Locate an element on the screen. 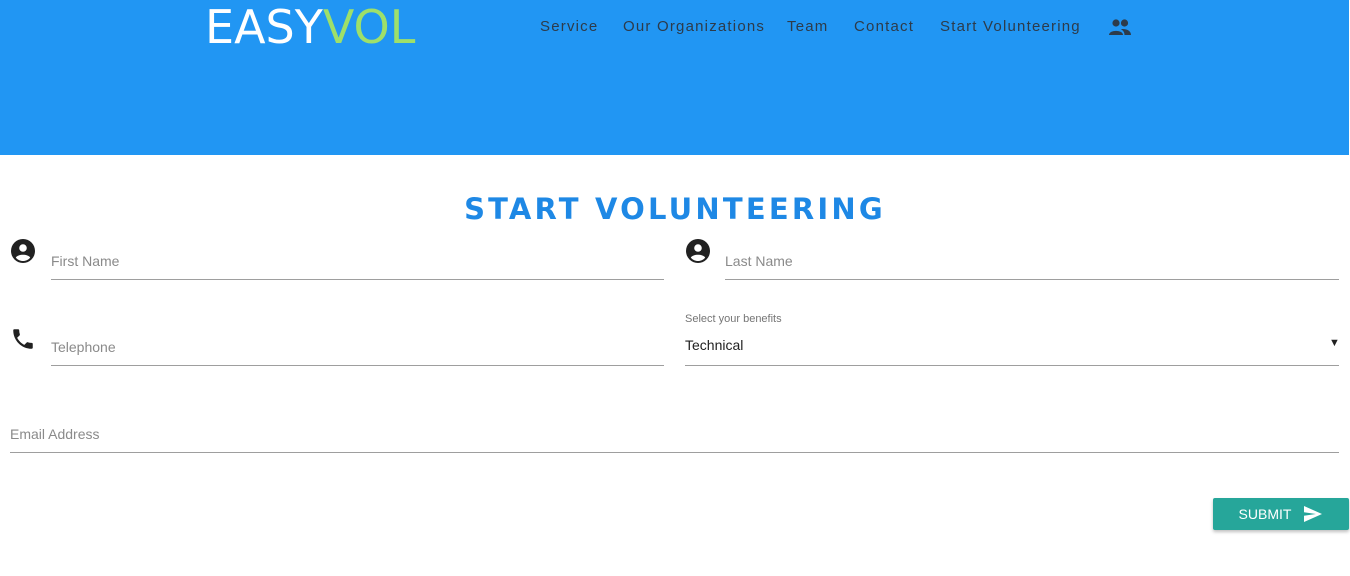 The height and width of the screenshot is (576, 1350). phone-icon is located at coordinates (23, 339).